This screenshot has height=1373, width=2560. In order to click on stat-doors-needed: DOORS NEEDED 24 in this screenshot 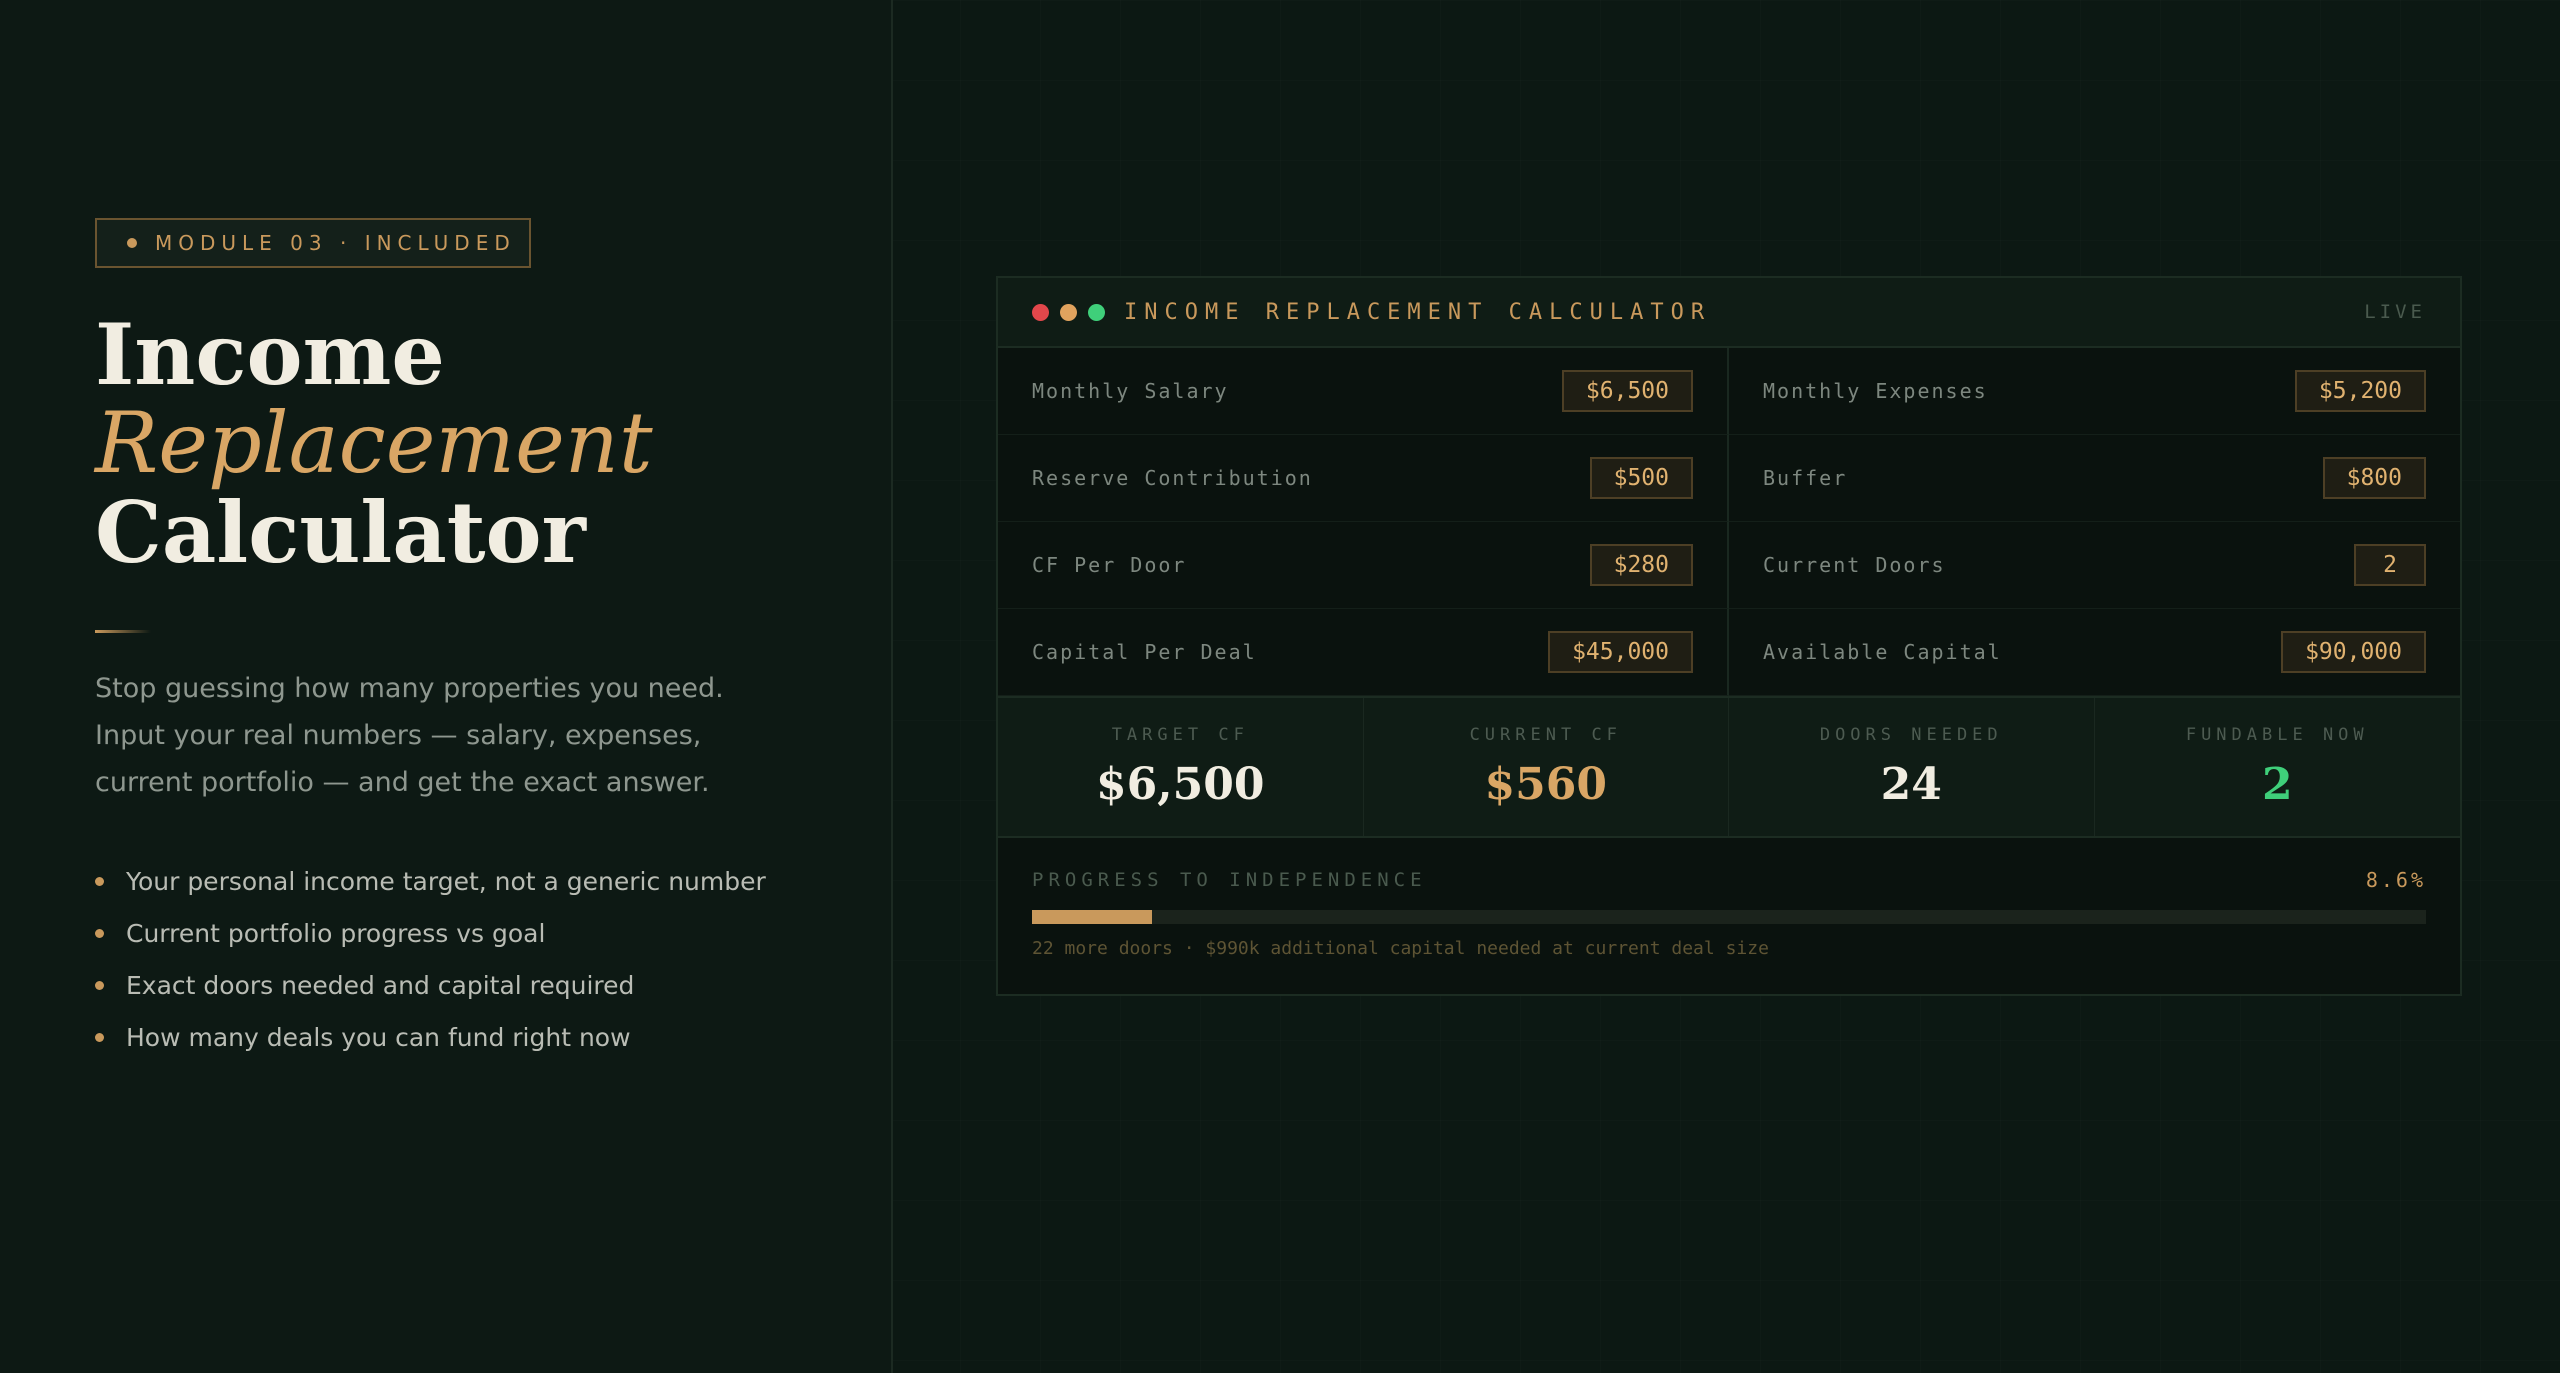, I will do `click(1912, 767)`.